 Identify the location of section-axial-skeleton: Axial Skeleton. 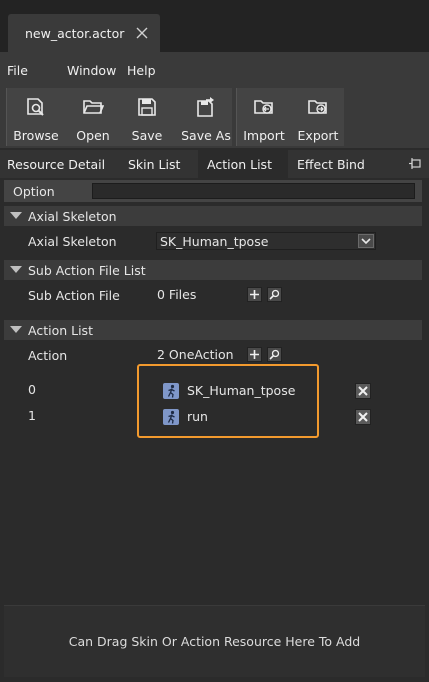
(213, 216).